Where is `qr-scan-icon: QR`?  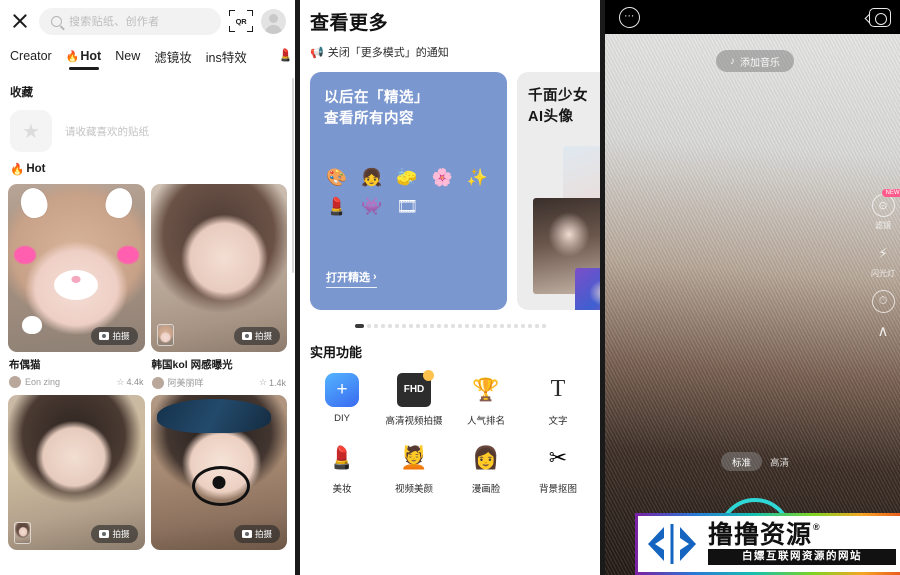
qr-scan-icon: QR is located at coordinates (241, 21).